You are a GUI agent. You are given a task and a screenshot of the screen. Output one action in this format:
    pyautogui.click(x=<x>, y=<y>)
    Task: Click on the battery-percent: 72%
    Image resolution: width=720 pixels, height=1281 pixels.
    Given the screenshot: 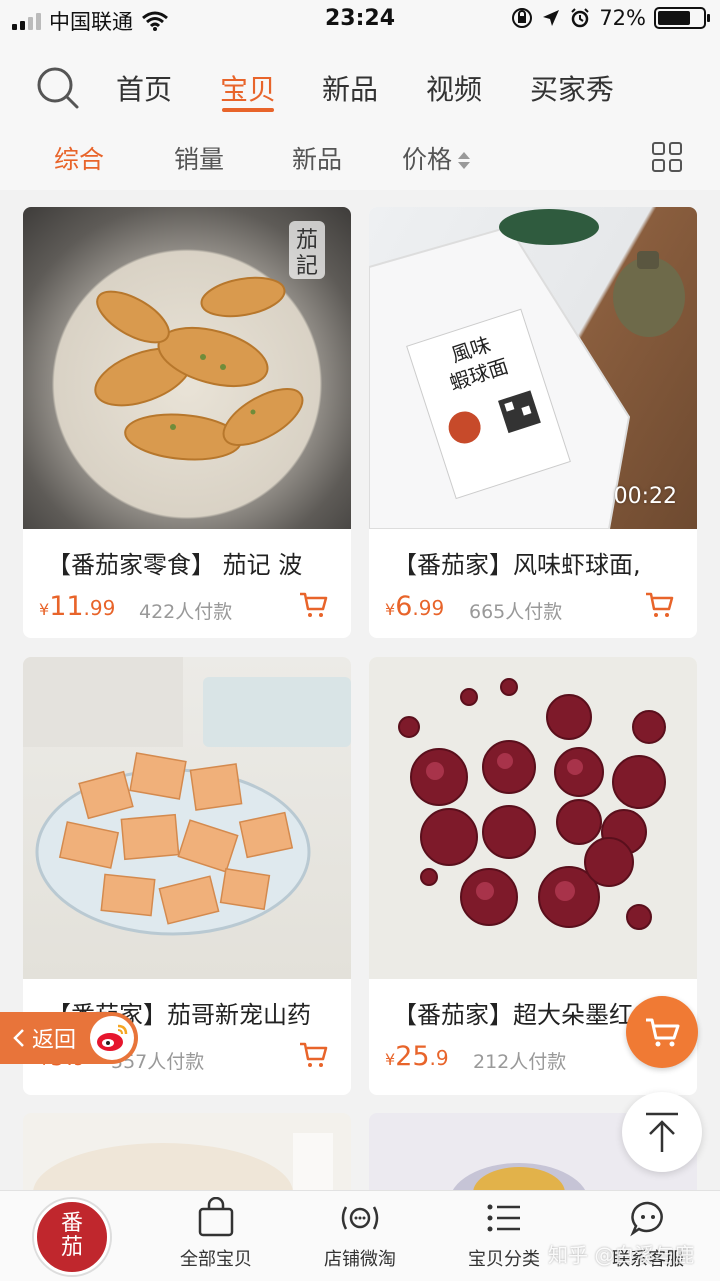 What is the action you would take?
    pyautogui.click(x=622, y=18)
    